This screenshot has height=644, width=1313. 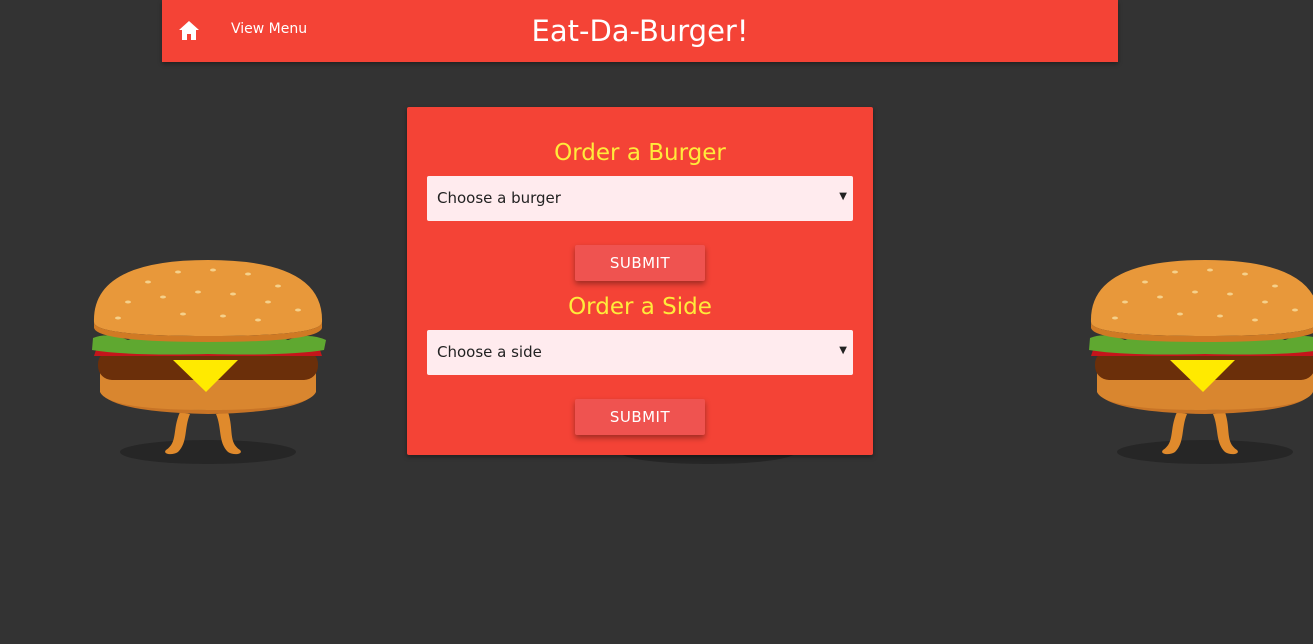 I want to click on home-button, so click(x=189, y=31).